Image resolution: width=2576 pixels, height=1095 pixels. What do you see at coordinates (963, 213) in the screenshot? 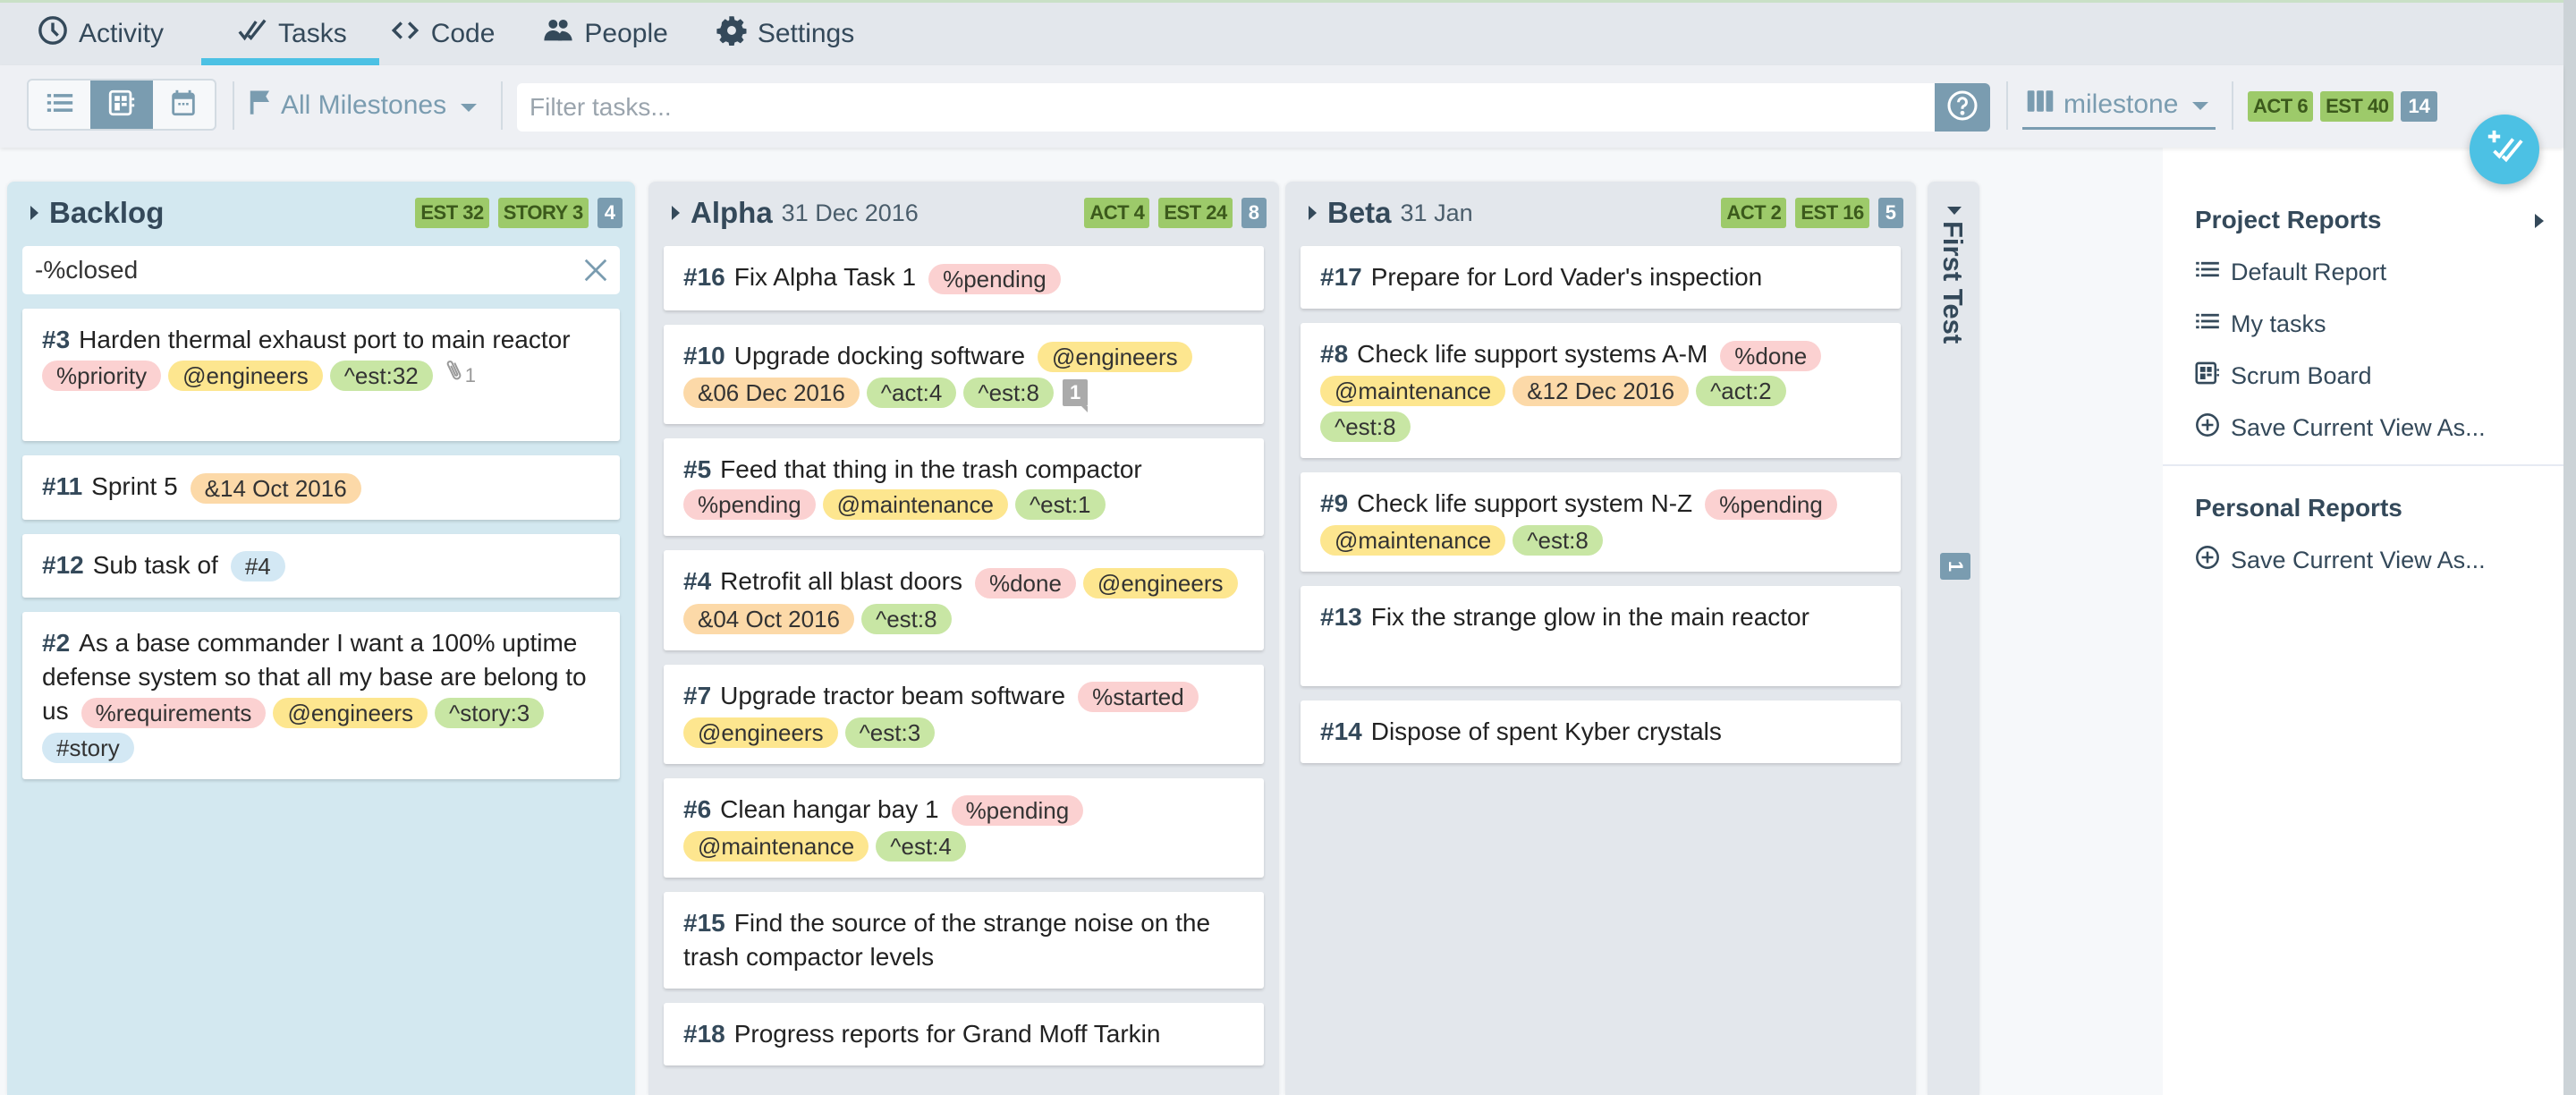
I see `column-header: Alpha 31 Dec 2016 ACT 4 EST 24 8` at bounding box center [963, 213].